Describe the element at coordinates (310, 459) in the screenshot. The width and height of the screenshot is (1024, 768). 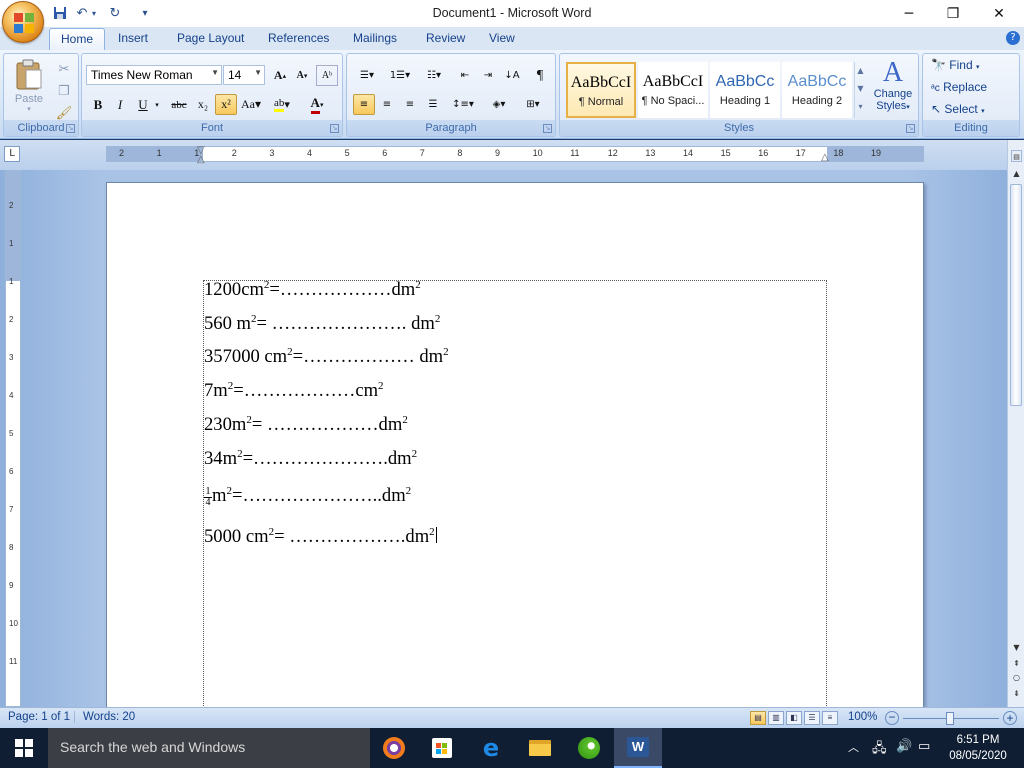
I see `document-line: 34m2=………………….dm2` at that location.